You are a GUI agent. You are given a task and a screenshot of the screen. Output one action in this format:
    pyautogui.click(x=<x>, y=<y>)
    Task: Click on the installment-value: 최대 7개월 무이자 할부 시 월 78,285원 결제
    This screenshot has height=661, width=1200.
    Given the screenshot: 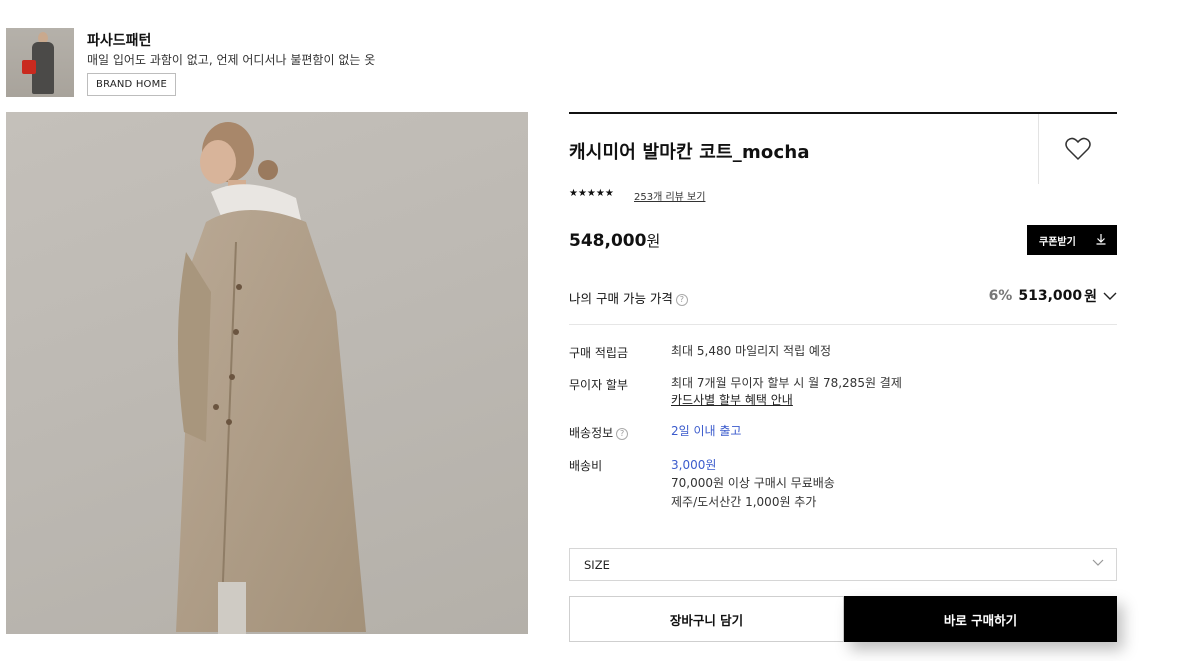 What is the action you would take?
    pyautogui.click(x=786, y=383)
    